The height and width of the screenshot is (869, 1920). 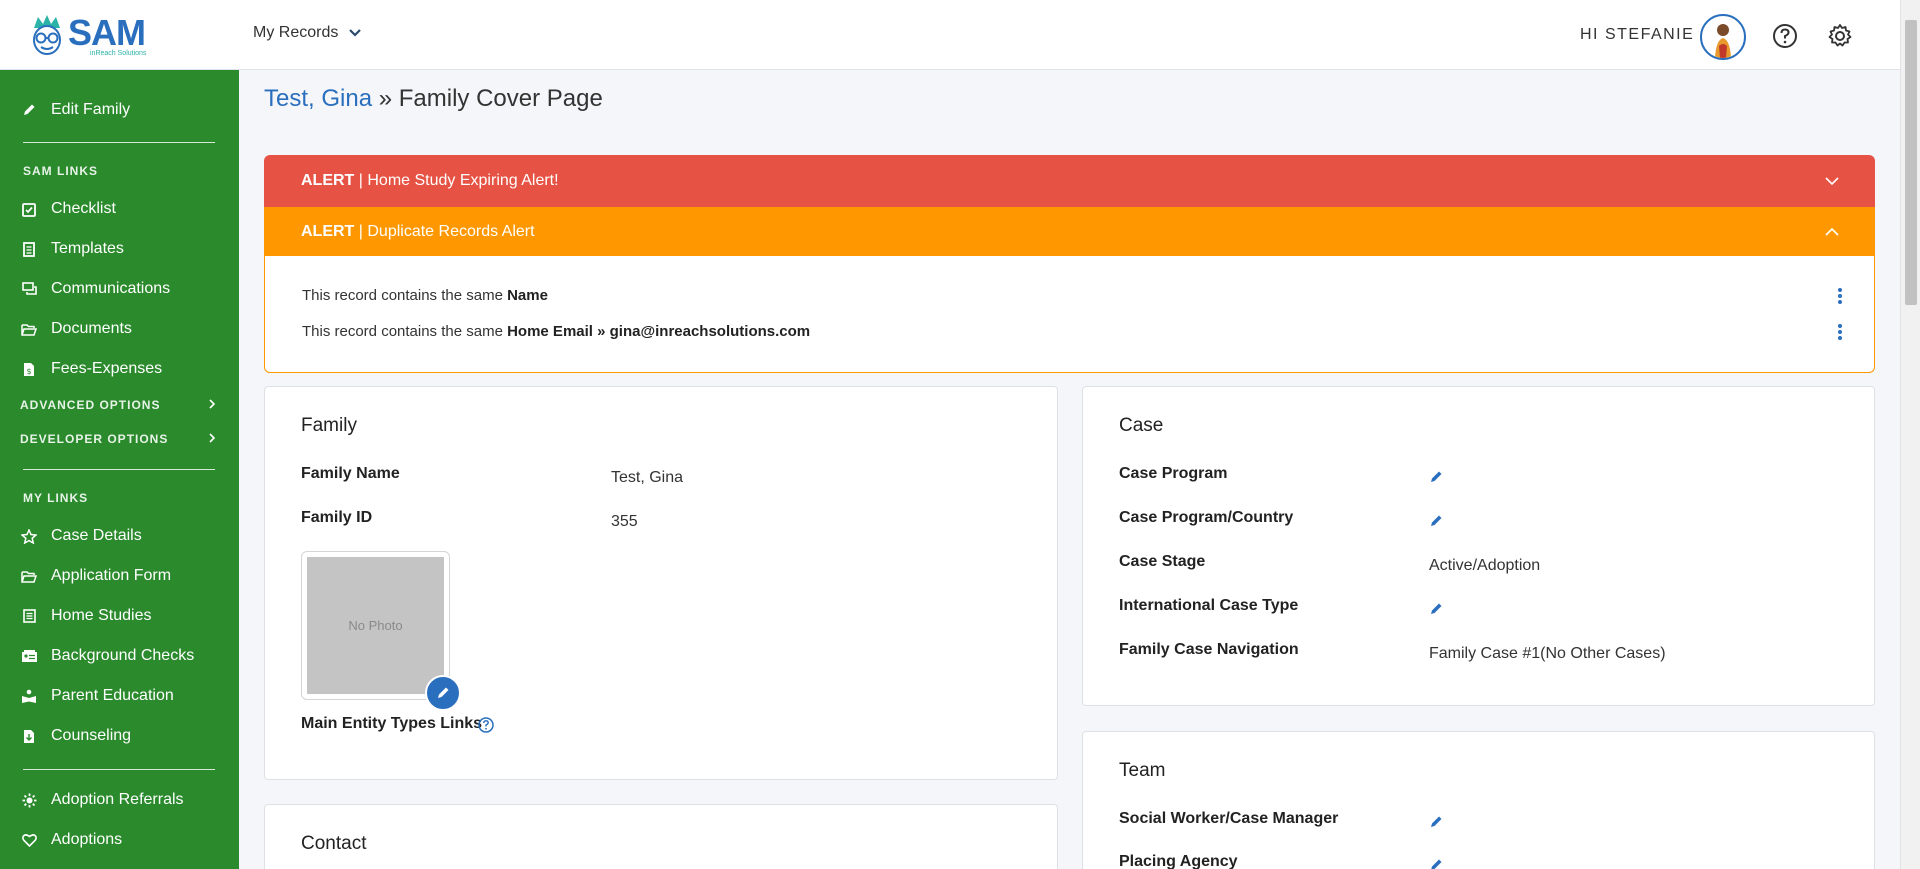 What do you see at coordinates (1206, 517) in the screenshot?
I see `case-program-country-label: Case Program/Country` at bounding box center [1206, 517].